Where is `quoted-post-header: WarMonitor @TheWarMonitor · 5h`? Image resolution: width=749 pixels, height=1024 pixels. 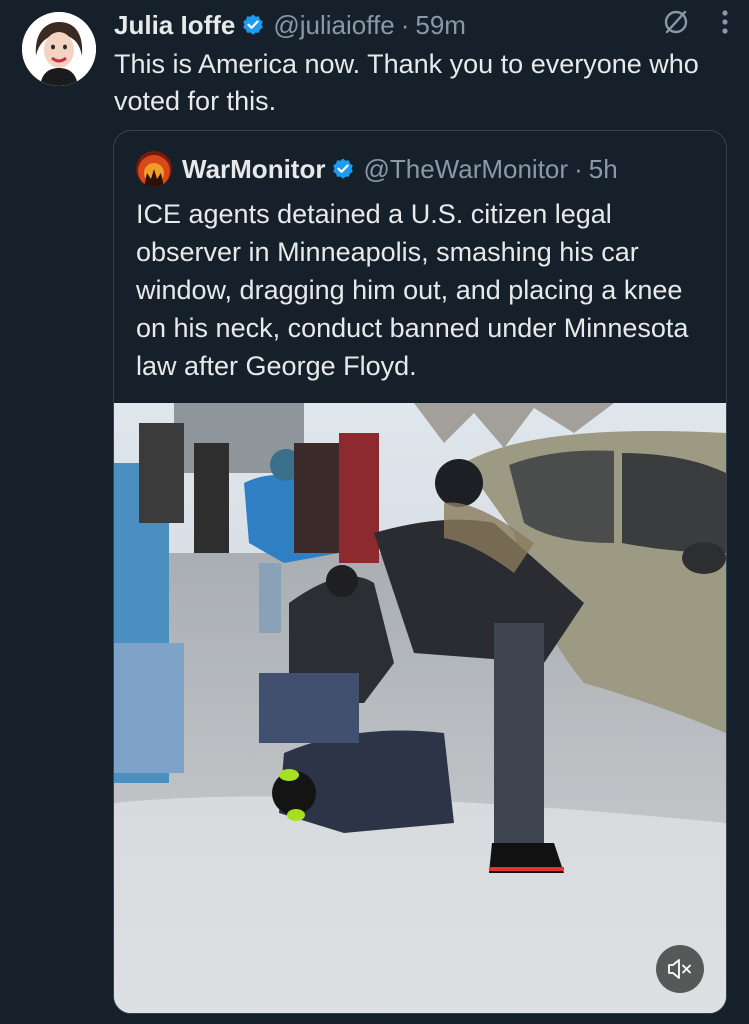 quoted-post-header: WarMonitor @TheWarMonitor · 5h is located at coordinates (426, 169).